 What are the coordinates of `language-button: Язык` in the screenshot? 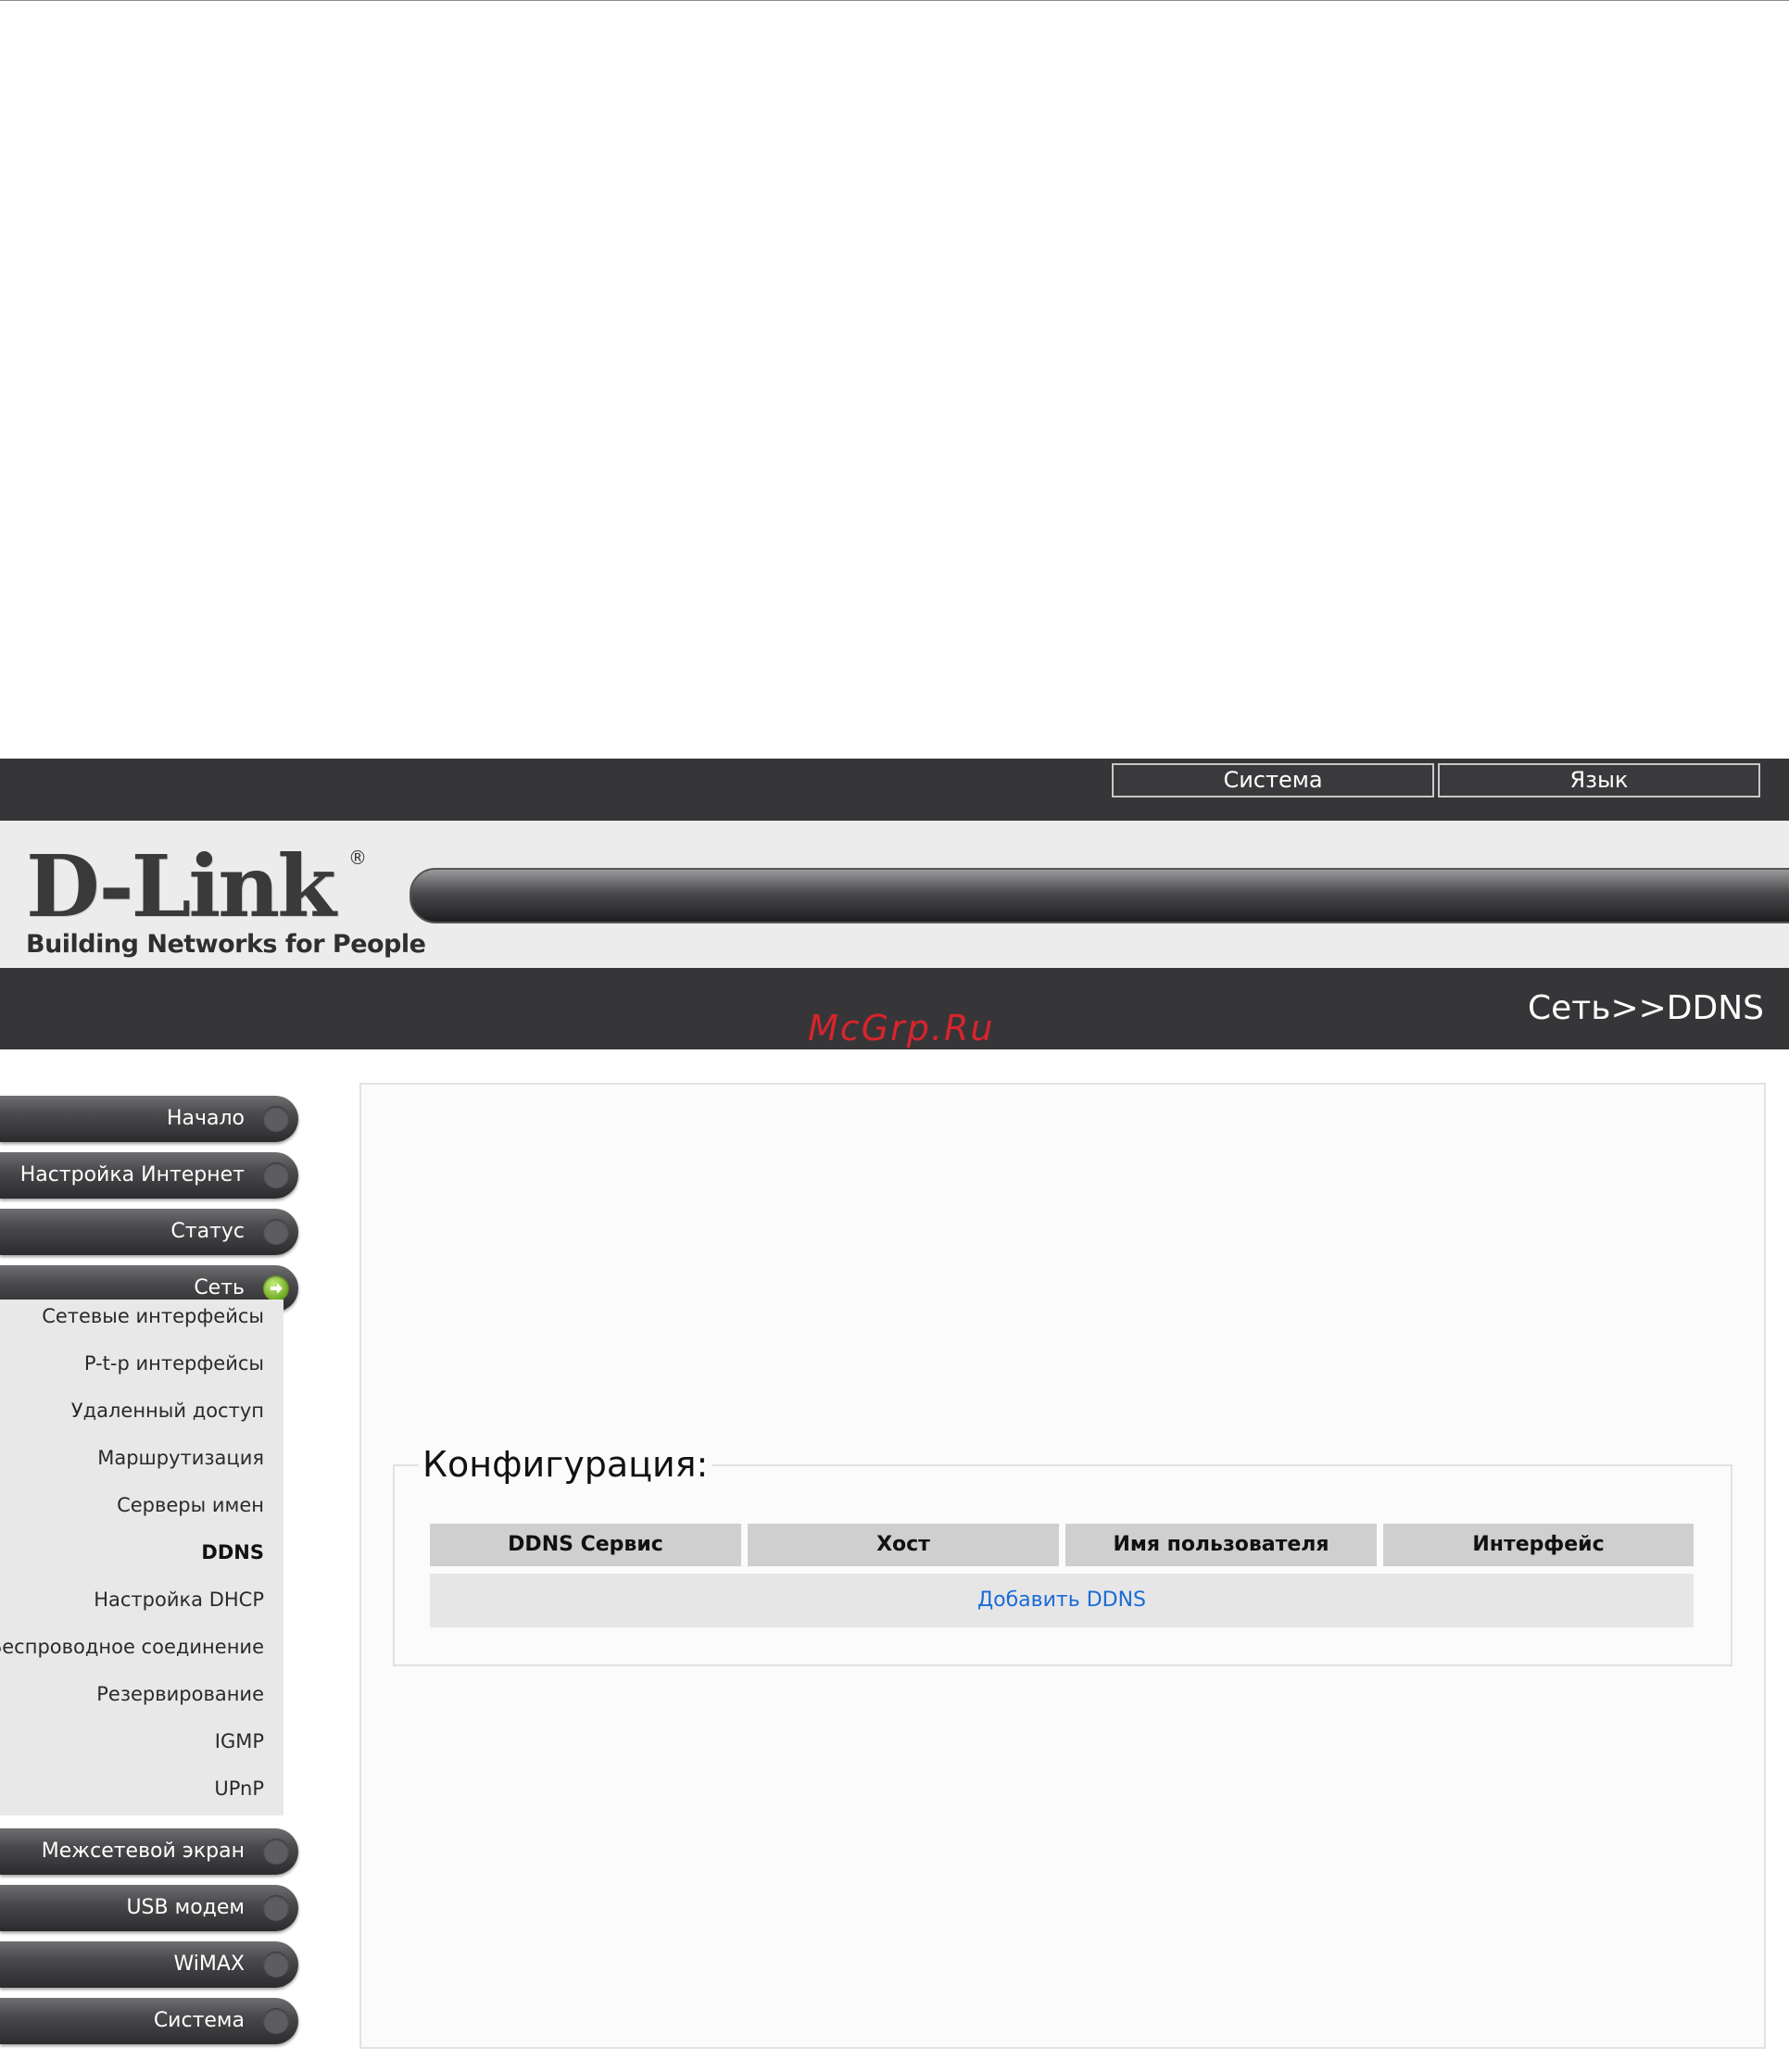 It's located at (1599, 780).